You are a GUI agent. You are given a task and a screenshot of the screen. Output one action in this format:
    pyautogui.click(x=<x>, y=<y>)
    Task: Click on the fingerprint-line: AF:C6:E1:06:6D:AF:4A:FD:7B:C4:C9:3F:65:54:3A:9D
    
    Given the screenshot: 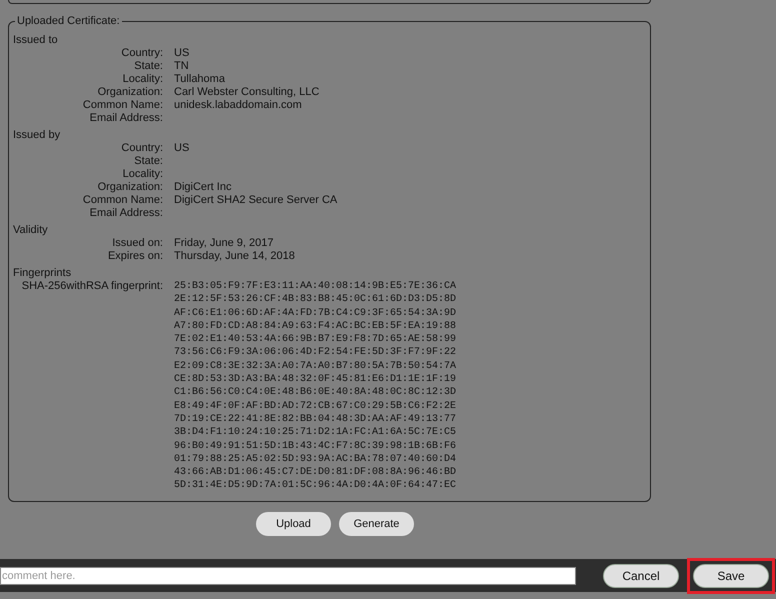 What is the action you would take?
    pyautogui.click(x=315, y=313)
    